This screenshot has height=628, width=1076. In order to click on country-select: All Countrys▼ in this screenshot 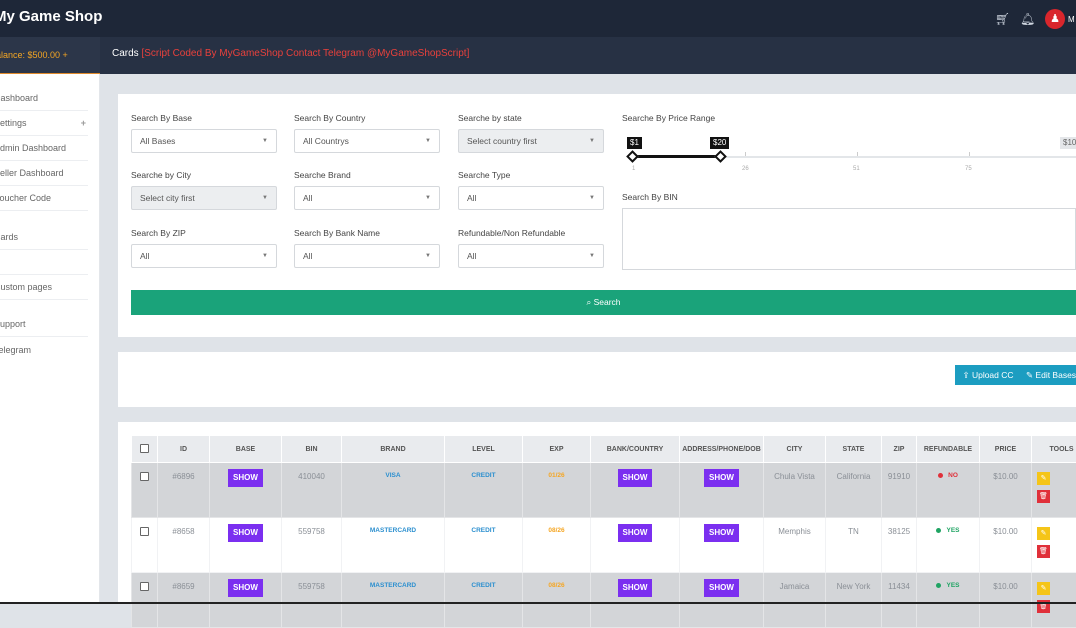, I will do `click(367, 141)`.